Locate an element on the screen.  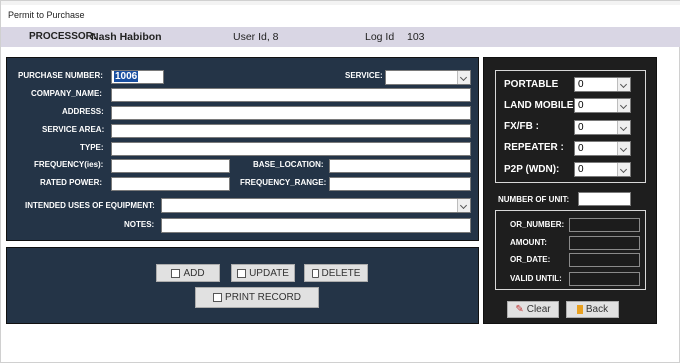
title-bar: Permit to Purchase is located at coordinates (340, 16).